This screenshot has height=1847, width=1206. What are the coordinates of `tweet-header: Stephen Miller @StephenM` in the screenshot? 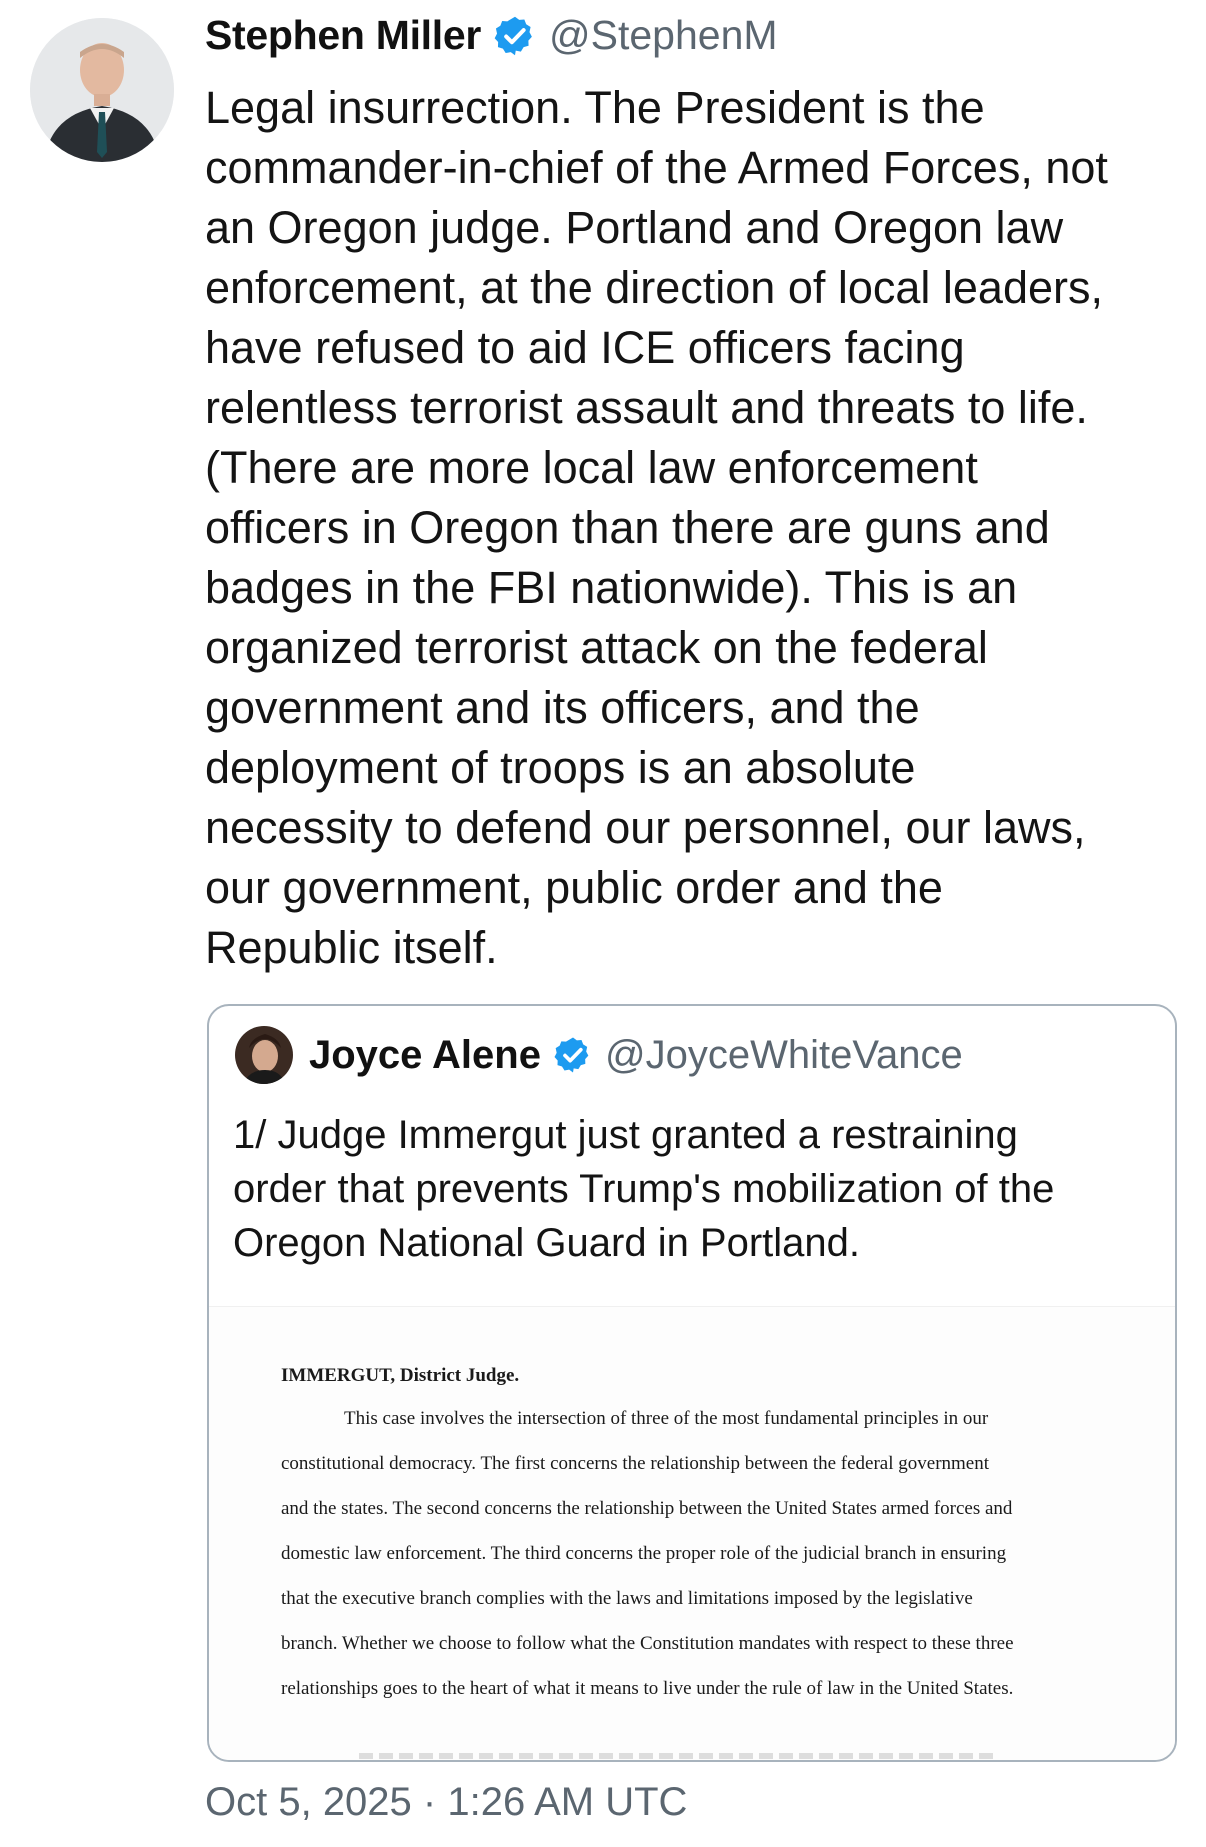 It's located at (491, 35).